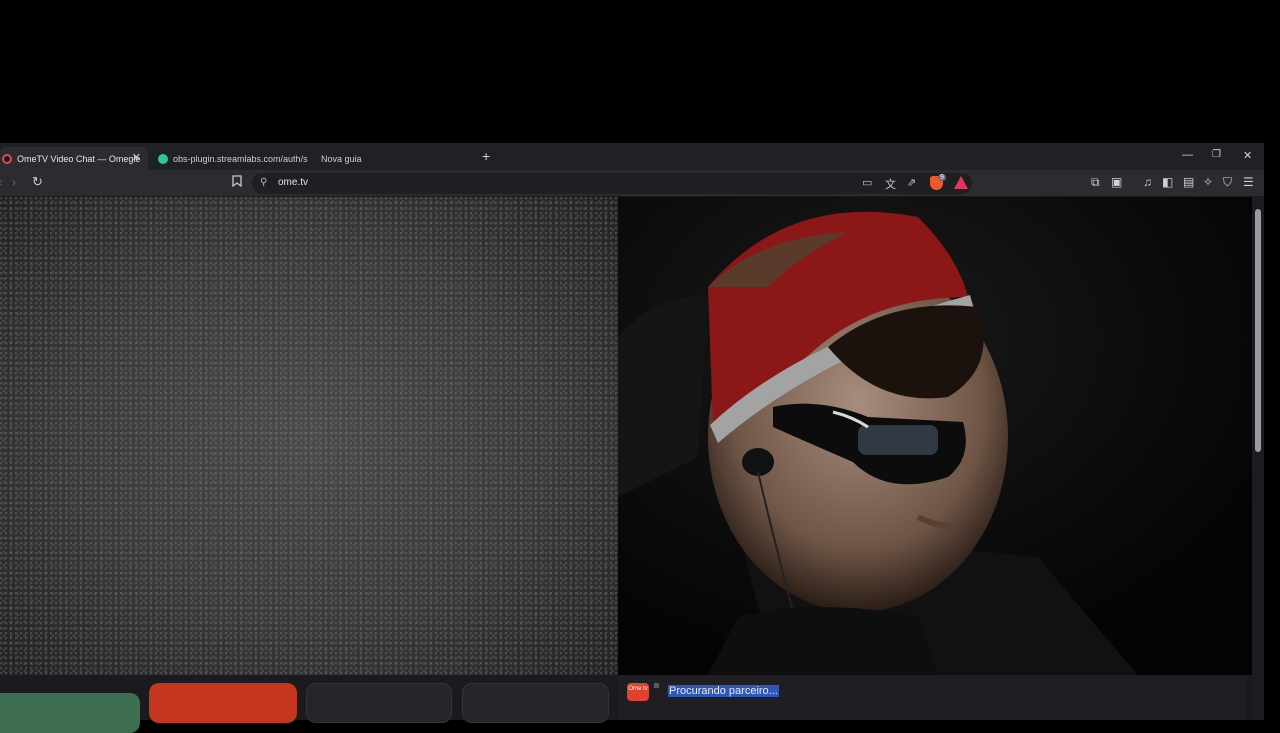 This screenshot has height=733, width=1280. What do you see at coordinates (79, 158) in the screenshot?
I see `tab-label: OmeTV Video Chat — Omegle` at bounding box center [79, 158].